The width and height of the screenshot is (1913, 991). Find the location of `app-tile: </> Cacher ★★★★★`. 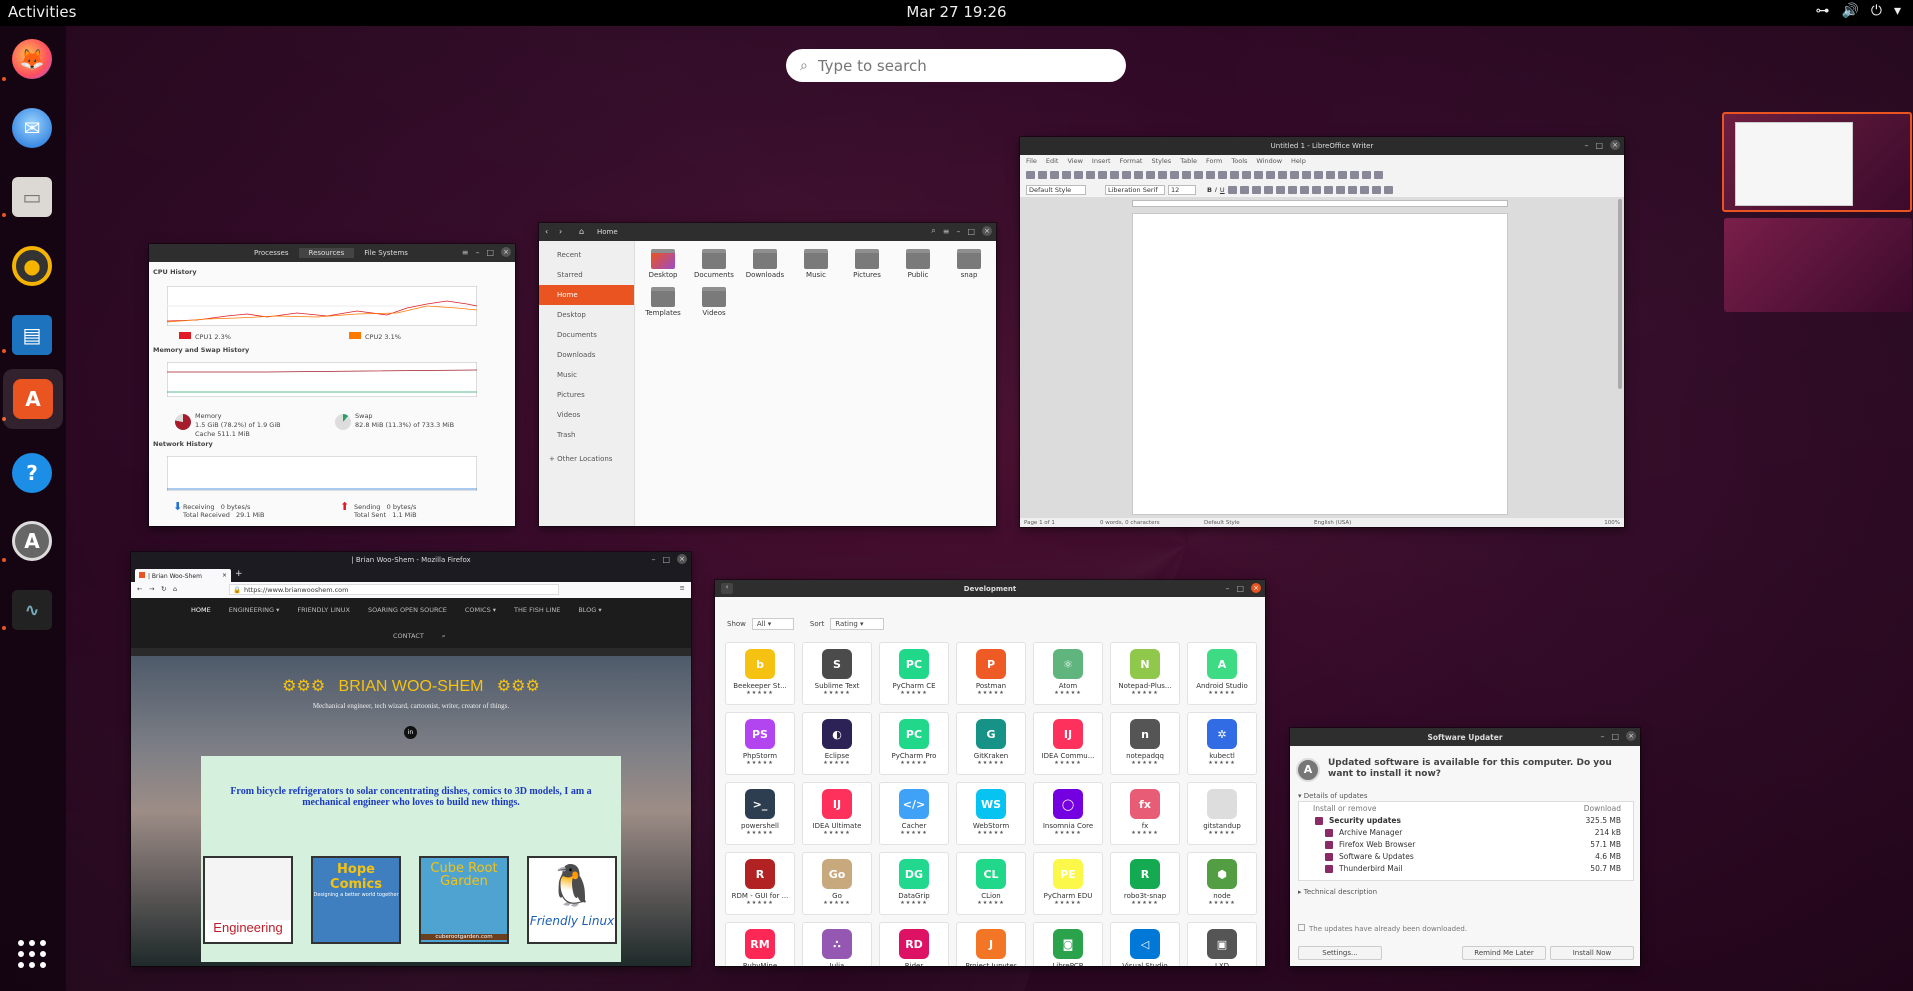

app-tile: </> Cacher ★★★★★ is located at coordinates (914, 813).